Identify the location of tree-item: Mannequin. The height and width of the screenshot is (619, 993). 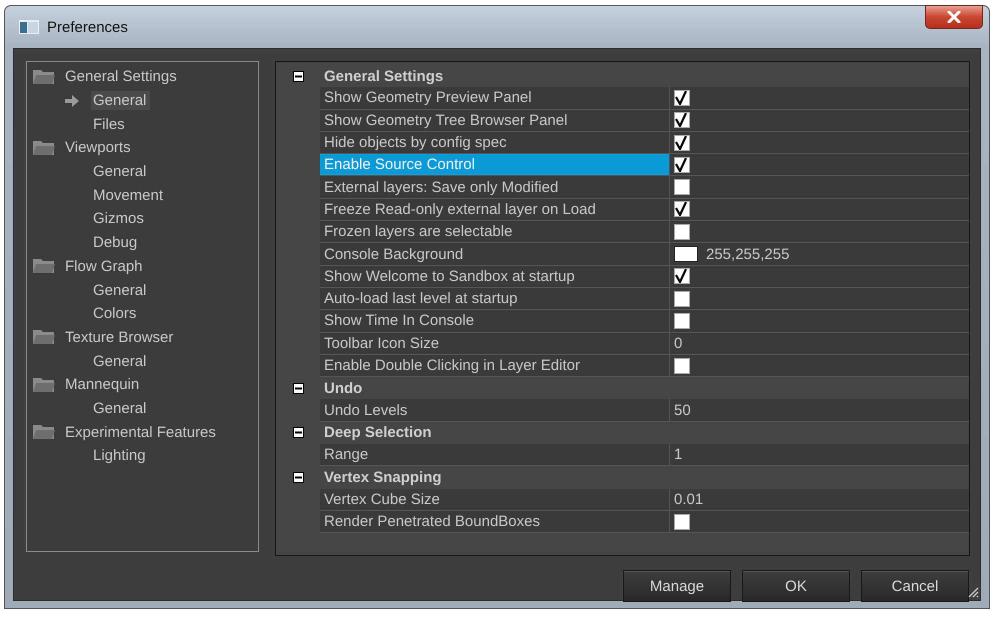
(103, 384).